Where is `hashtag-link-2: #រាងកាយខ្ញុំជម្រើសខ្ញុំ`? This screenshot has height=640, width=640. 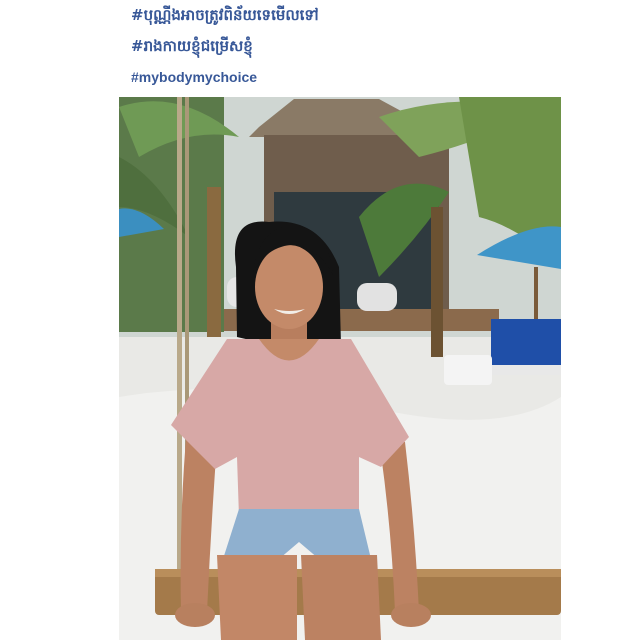 hashtag-link-2: #រាងកាយខ្ញុំជម្រើសខ្ញុំ is located at coordinates (341, 46).